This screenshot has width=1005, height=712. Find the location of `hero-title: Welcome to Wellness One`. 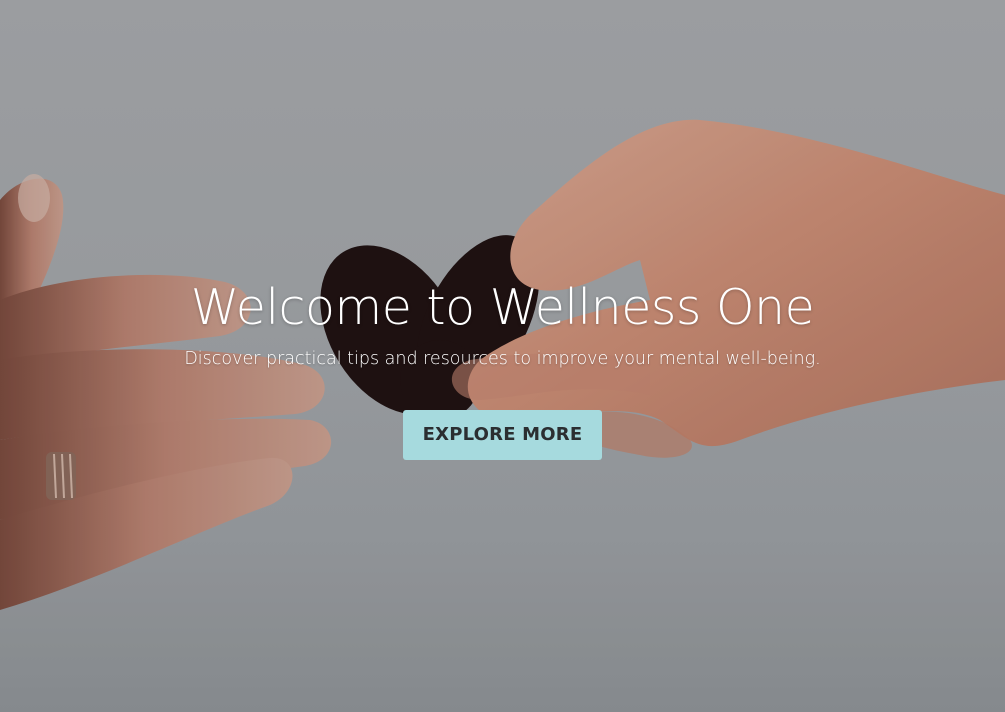

hero-title: Welcome to Wellness One is located at coordinates (502, 307).